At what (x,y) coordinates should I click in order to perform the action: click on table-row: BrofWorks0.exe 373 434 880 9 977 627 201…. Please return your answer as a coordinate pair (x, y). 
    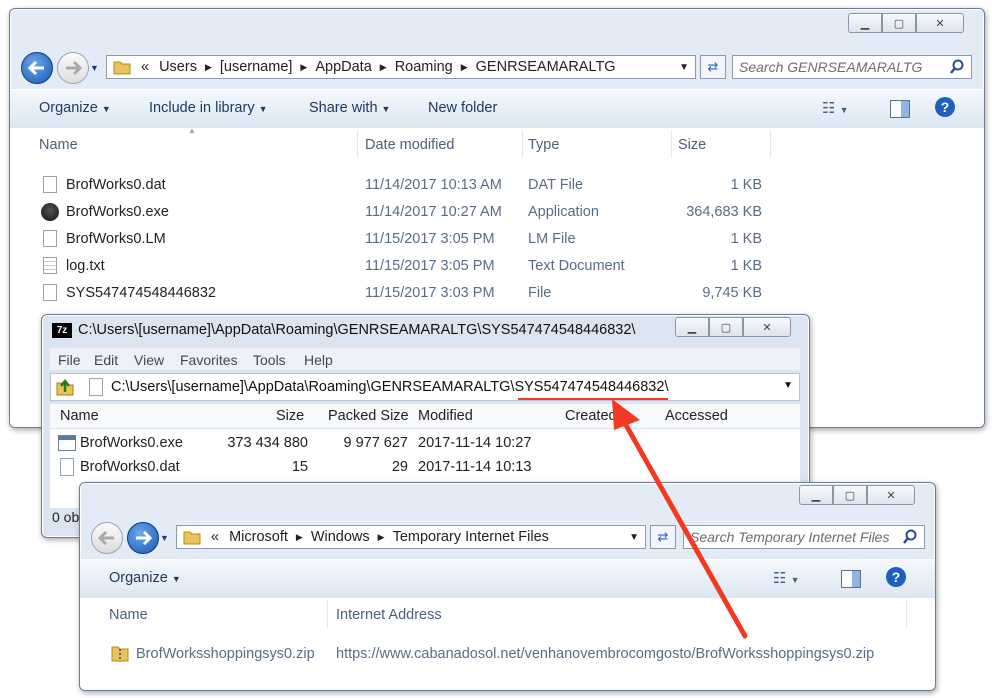
    Looking at the image, I should click on (425, 444).